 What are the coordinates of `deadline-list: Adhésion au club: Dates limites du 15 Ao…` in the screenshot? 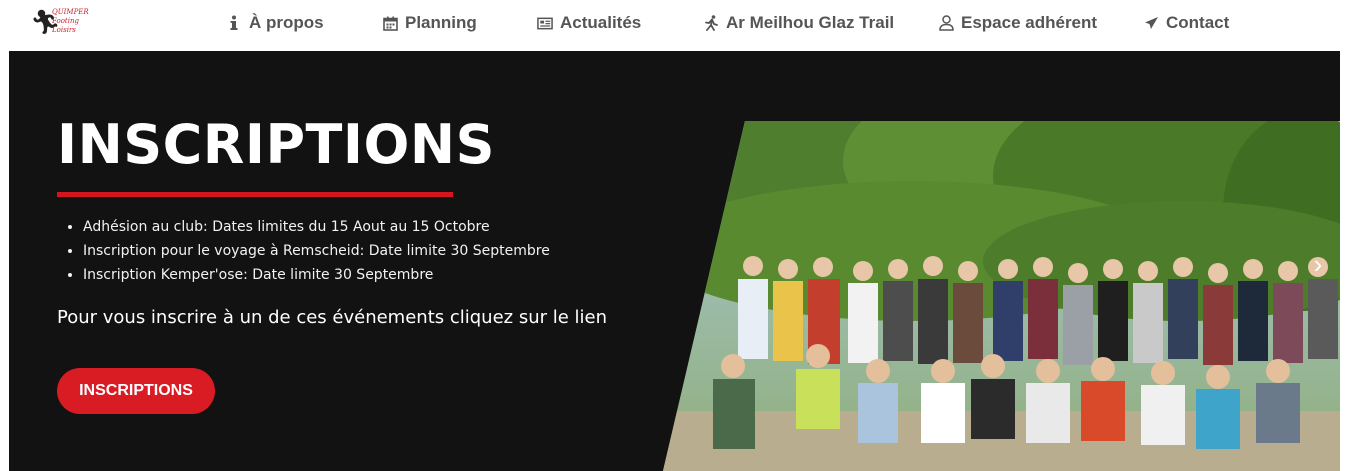 It's located at (308, 251).